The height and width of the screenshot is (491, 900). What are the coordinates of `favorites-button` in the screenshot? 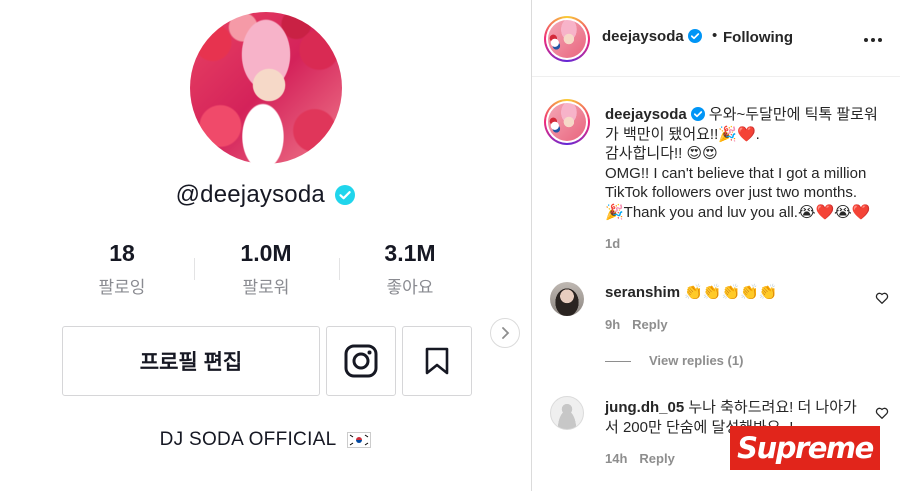 It's located at (437, 361).